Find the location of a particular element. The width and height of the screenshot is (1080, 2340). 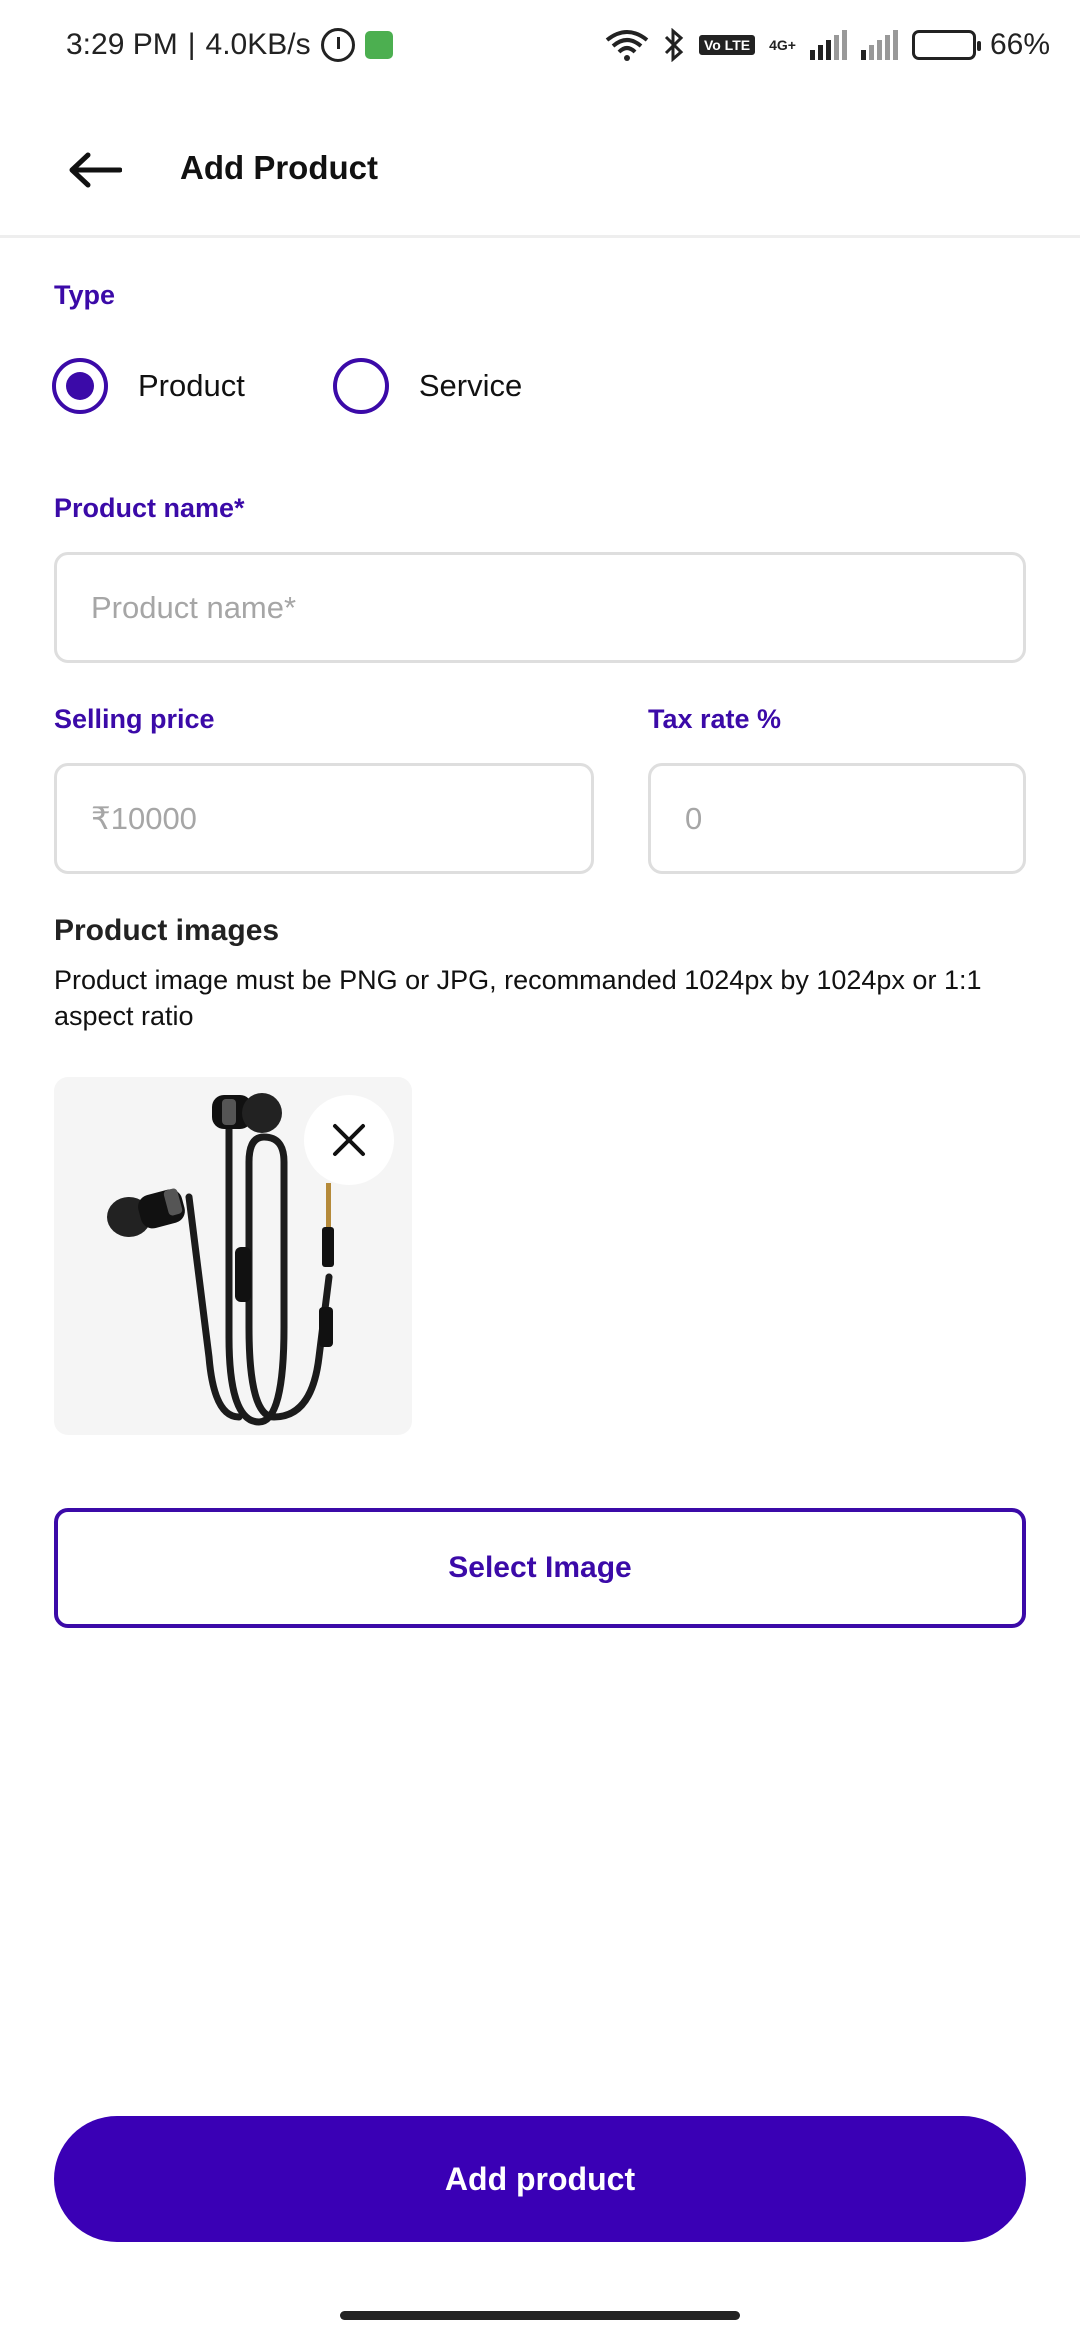

home-indicator is located at coordinates (540, 2315).